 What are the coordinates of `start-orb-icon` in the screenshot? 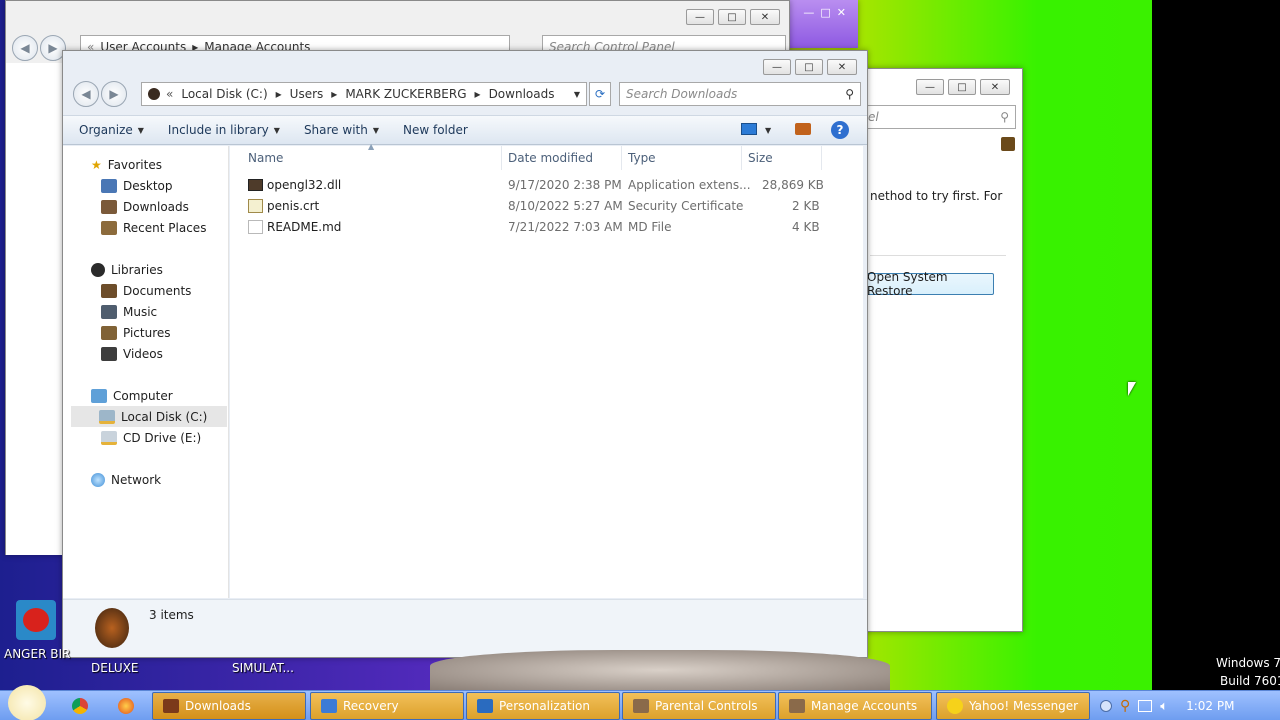 It's located at (27, 702).